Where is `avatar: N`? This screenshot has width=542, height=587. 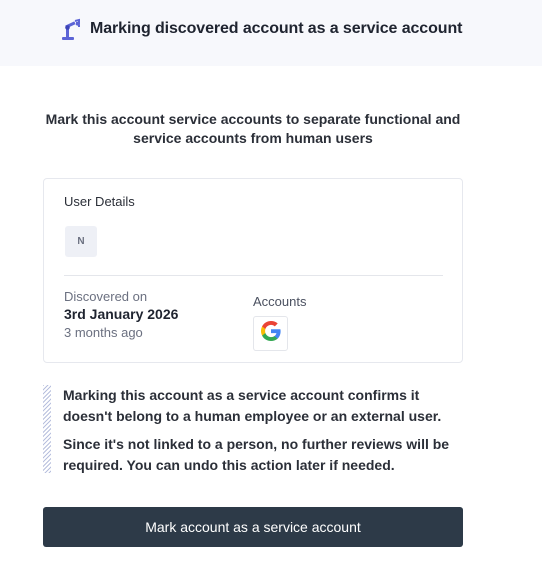 avatar: N is located at coordinates (81, 241).